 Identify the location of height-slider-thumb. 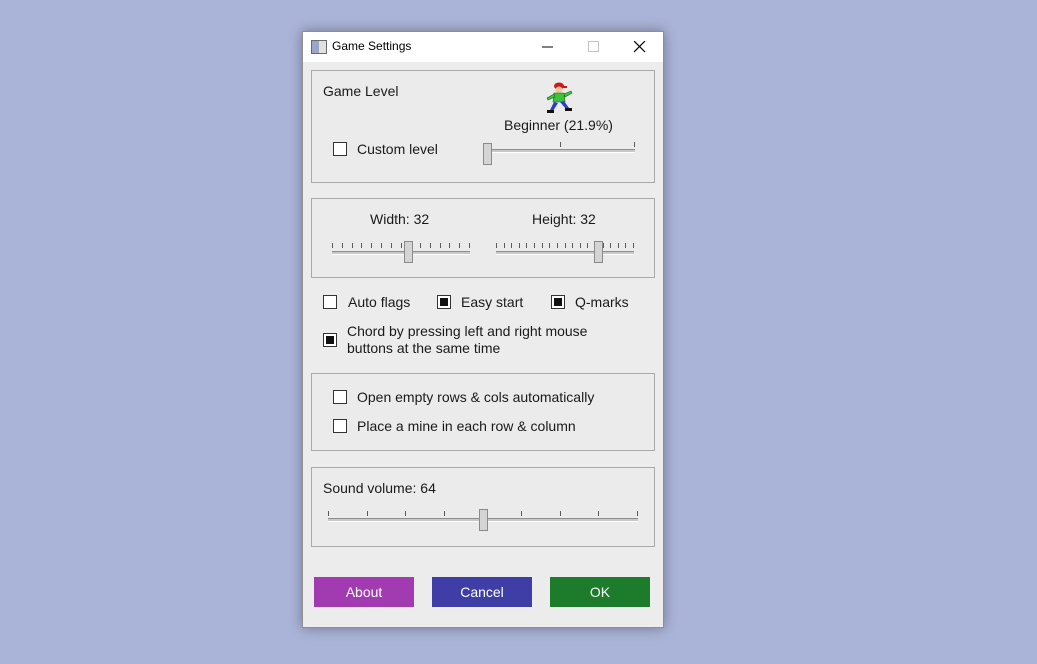
(598, 252).